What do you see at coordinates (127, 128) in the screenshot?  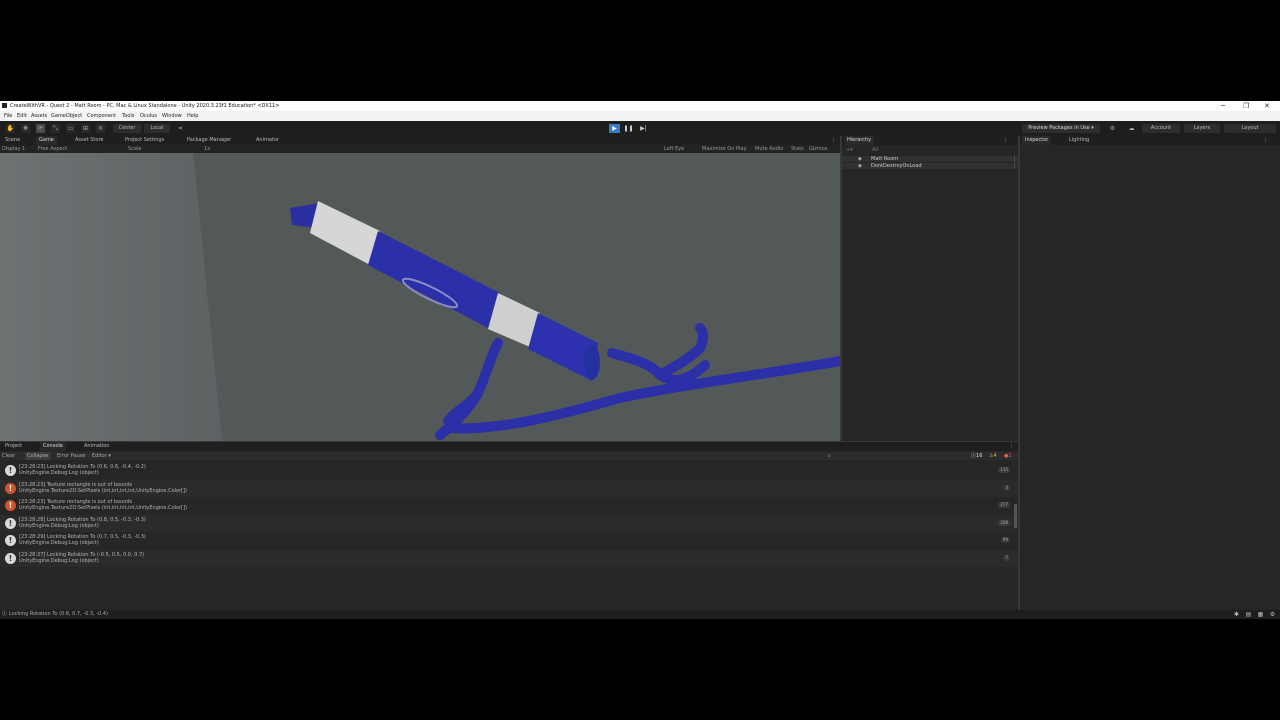 I see `pivot-center-toggle: Center` at bounding box center [127, 128].